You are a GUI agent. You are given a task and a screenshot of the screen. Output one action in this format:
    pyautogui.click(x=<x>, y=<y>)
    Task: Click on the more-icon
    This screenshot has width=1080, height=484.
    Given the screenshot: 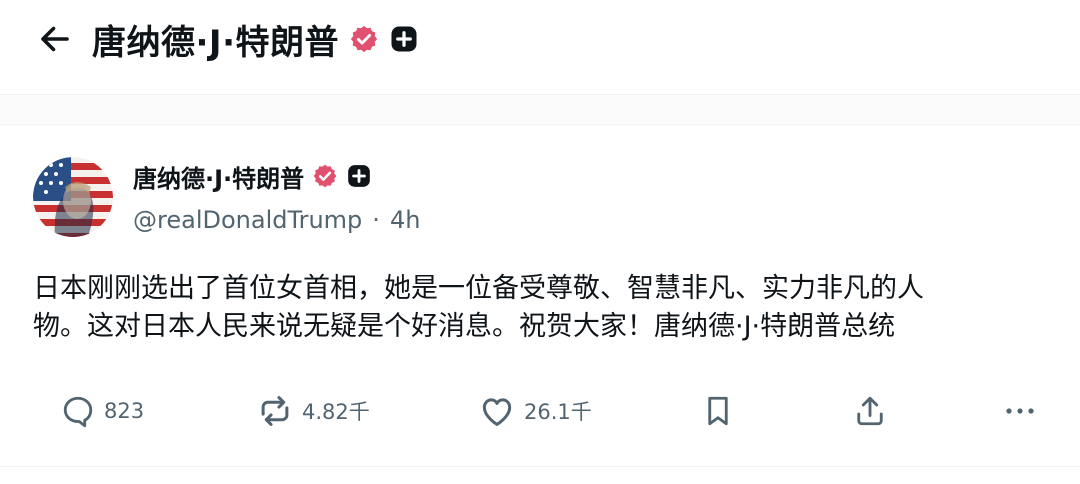 What is the action you would take?
    pyautogui.click(x=1020, y=411)
    